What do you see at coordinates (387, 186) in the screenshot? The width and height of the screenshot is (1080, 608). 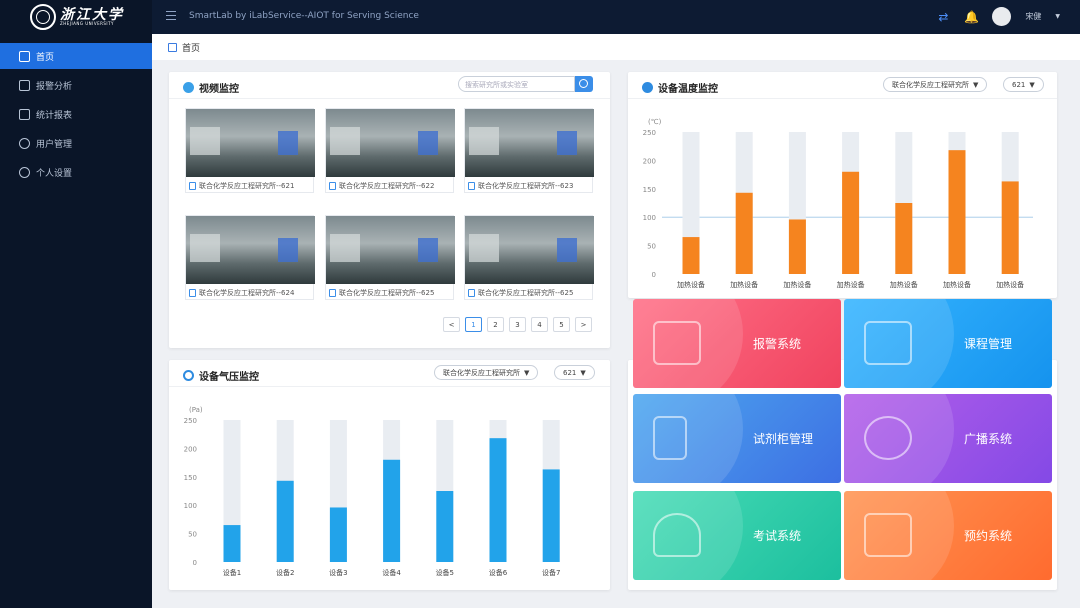 I see `thumbnail-caption: 联合化学反应工程研究所--622` at bounding box center [387, 186].